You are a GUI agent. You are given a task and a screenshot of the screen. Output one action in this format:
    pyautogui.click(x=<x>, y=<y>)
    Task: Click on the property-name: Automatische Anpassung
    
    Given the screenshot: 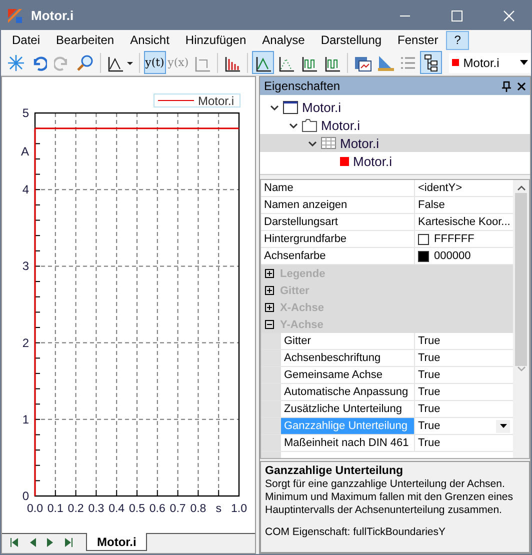 What is the action you would take?
    pyautogui.click(x=348, y=392)
    